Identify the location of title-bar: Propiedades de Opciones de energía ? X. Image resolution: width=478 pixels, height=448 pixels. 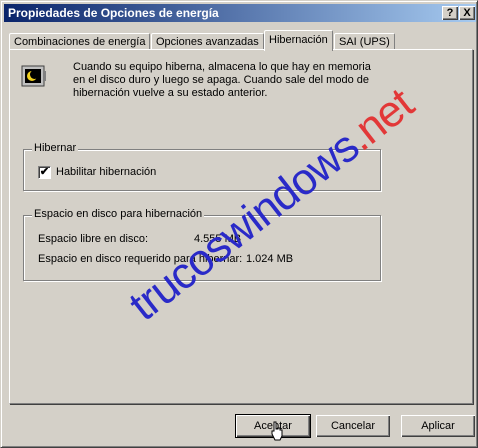
(240, 13).